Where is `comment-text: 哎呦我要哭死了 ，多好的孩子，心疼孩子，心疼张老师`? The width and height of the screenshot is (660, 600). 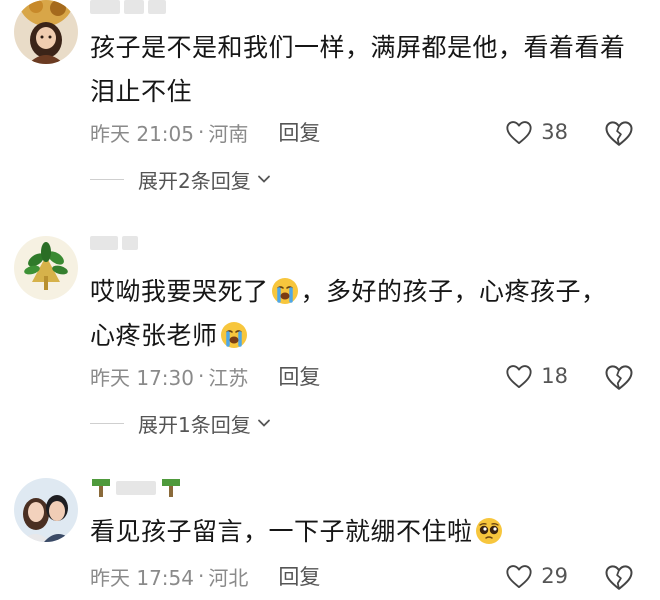 comment-text: 哎呦我要哭死了 ，多好的孩子，心疼孩子，心疼张老师 is located at coordinates (360, 314).